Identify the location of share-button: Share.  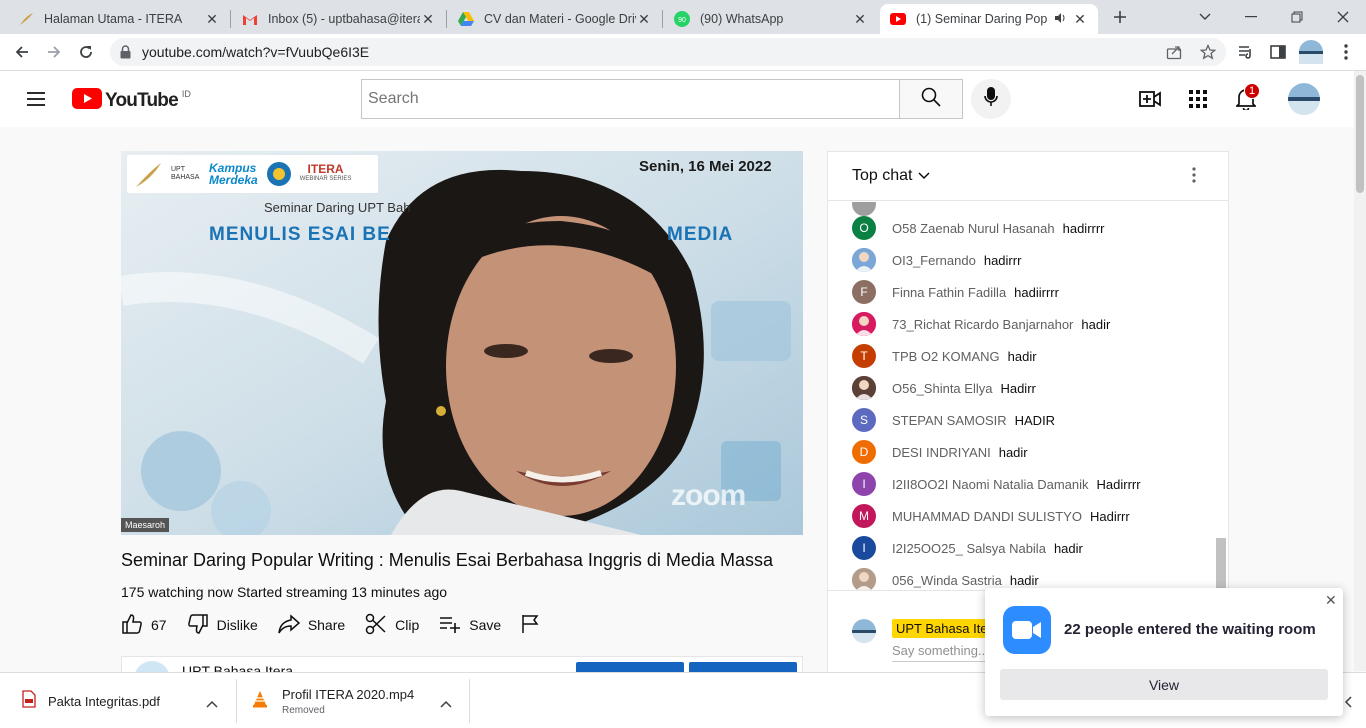
(312, 625).